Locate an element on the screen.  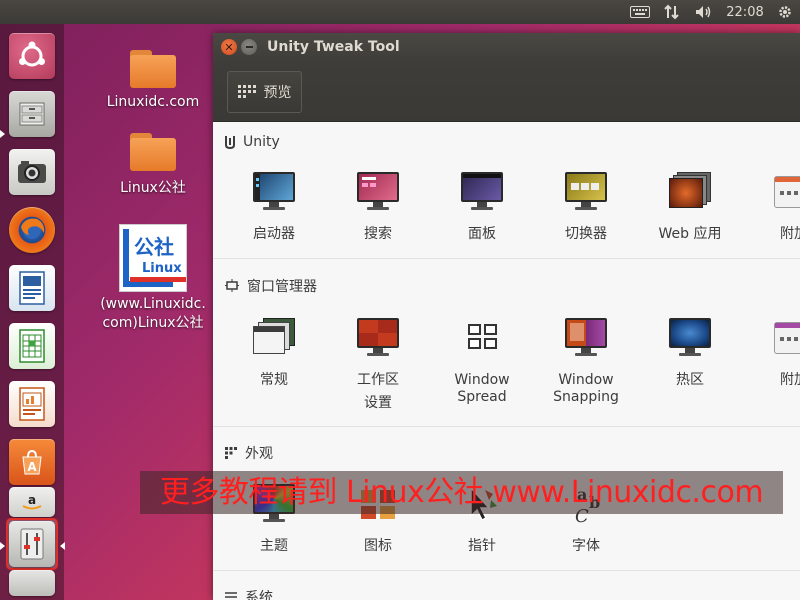
tool-general: 常规 is located at coordinates (274, 353).